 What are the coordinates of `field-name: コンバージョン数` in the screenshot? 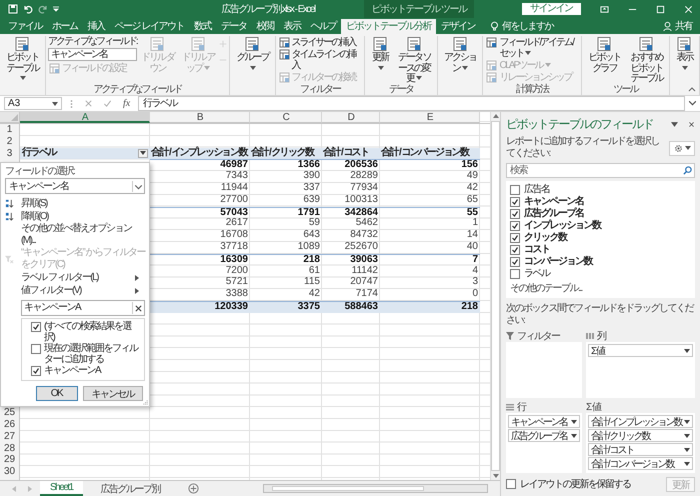 It's located at (558, 262).